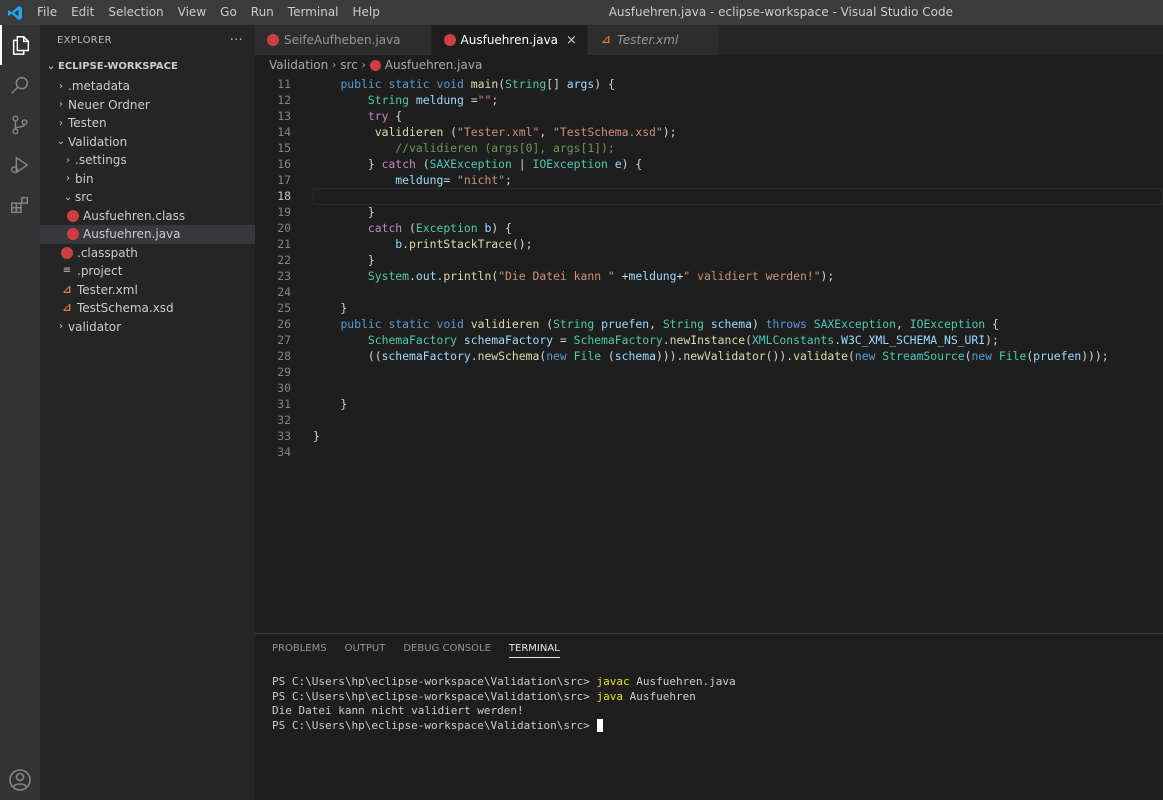 Image resolution: width=1163 pixels, height=800 pixels. Describe the element at coordinates (434, 65) in the screenshot. I see `breadcrumb-item: Ausfuehren.java` at that location.